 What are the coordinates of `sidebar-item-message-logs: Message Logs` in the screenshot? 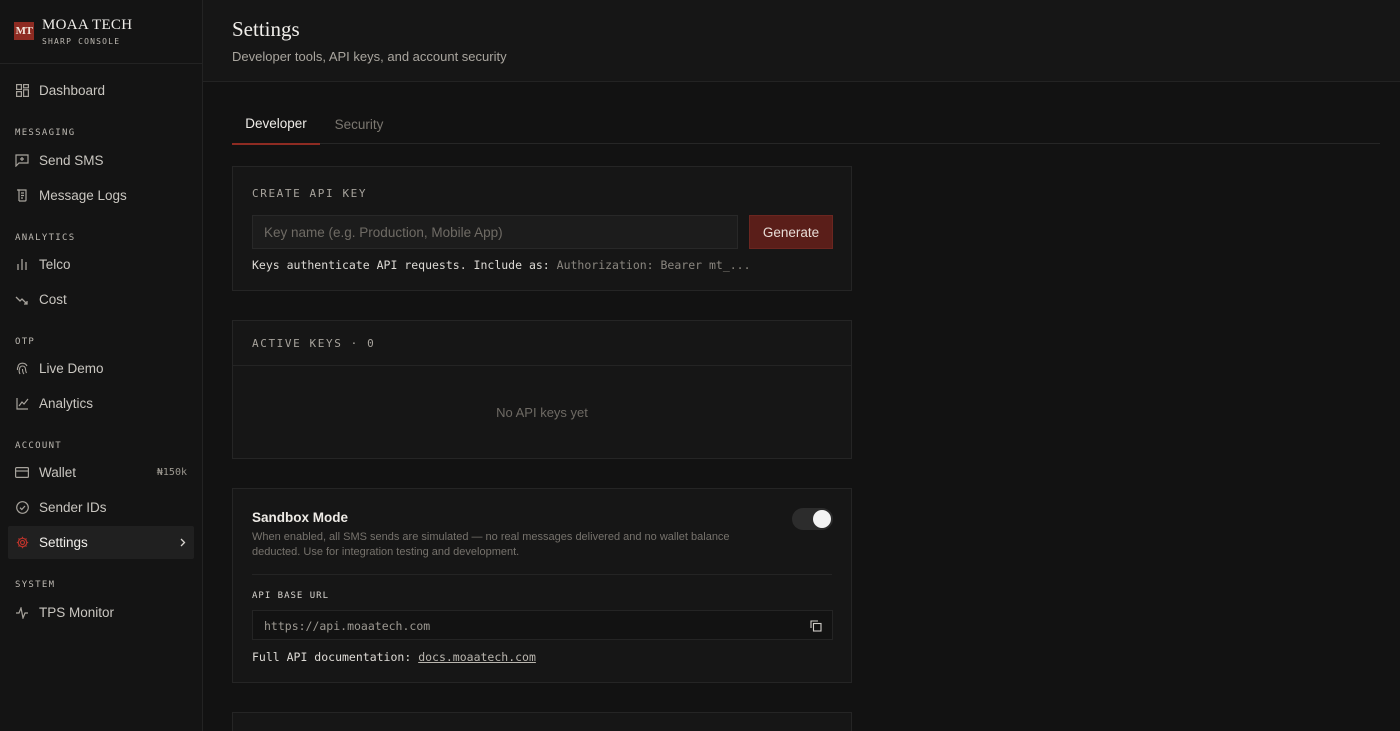 It's located at (101, 195).